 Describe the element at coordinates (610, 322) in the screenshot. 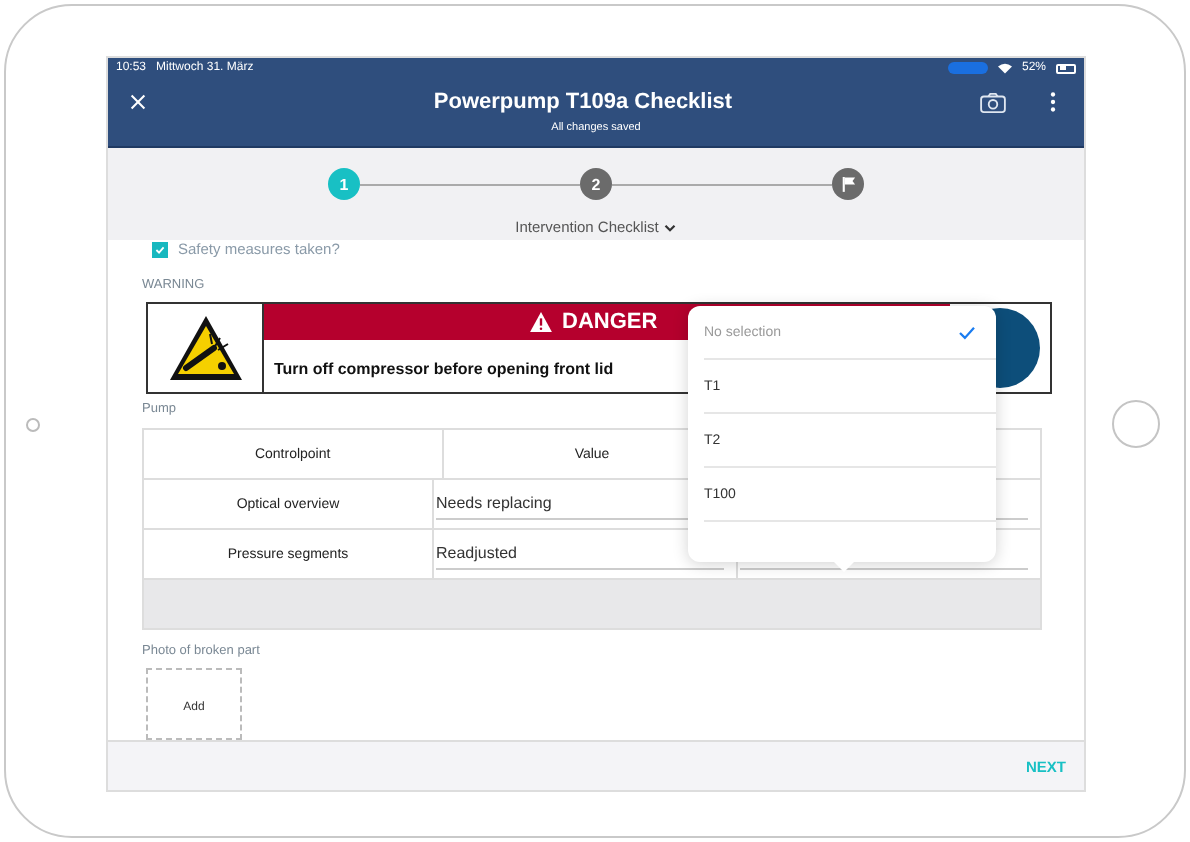

I see `danger-title: DANGER` at that location.